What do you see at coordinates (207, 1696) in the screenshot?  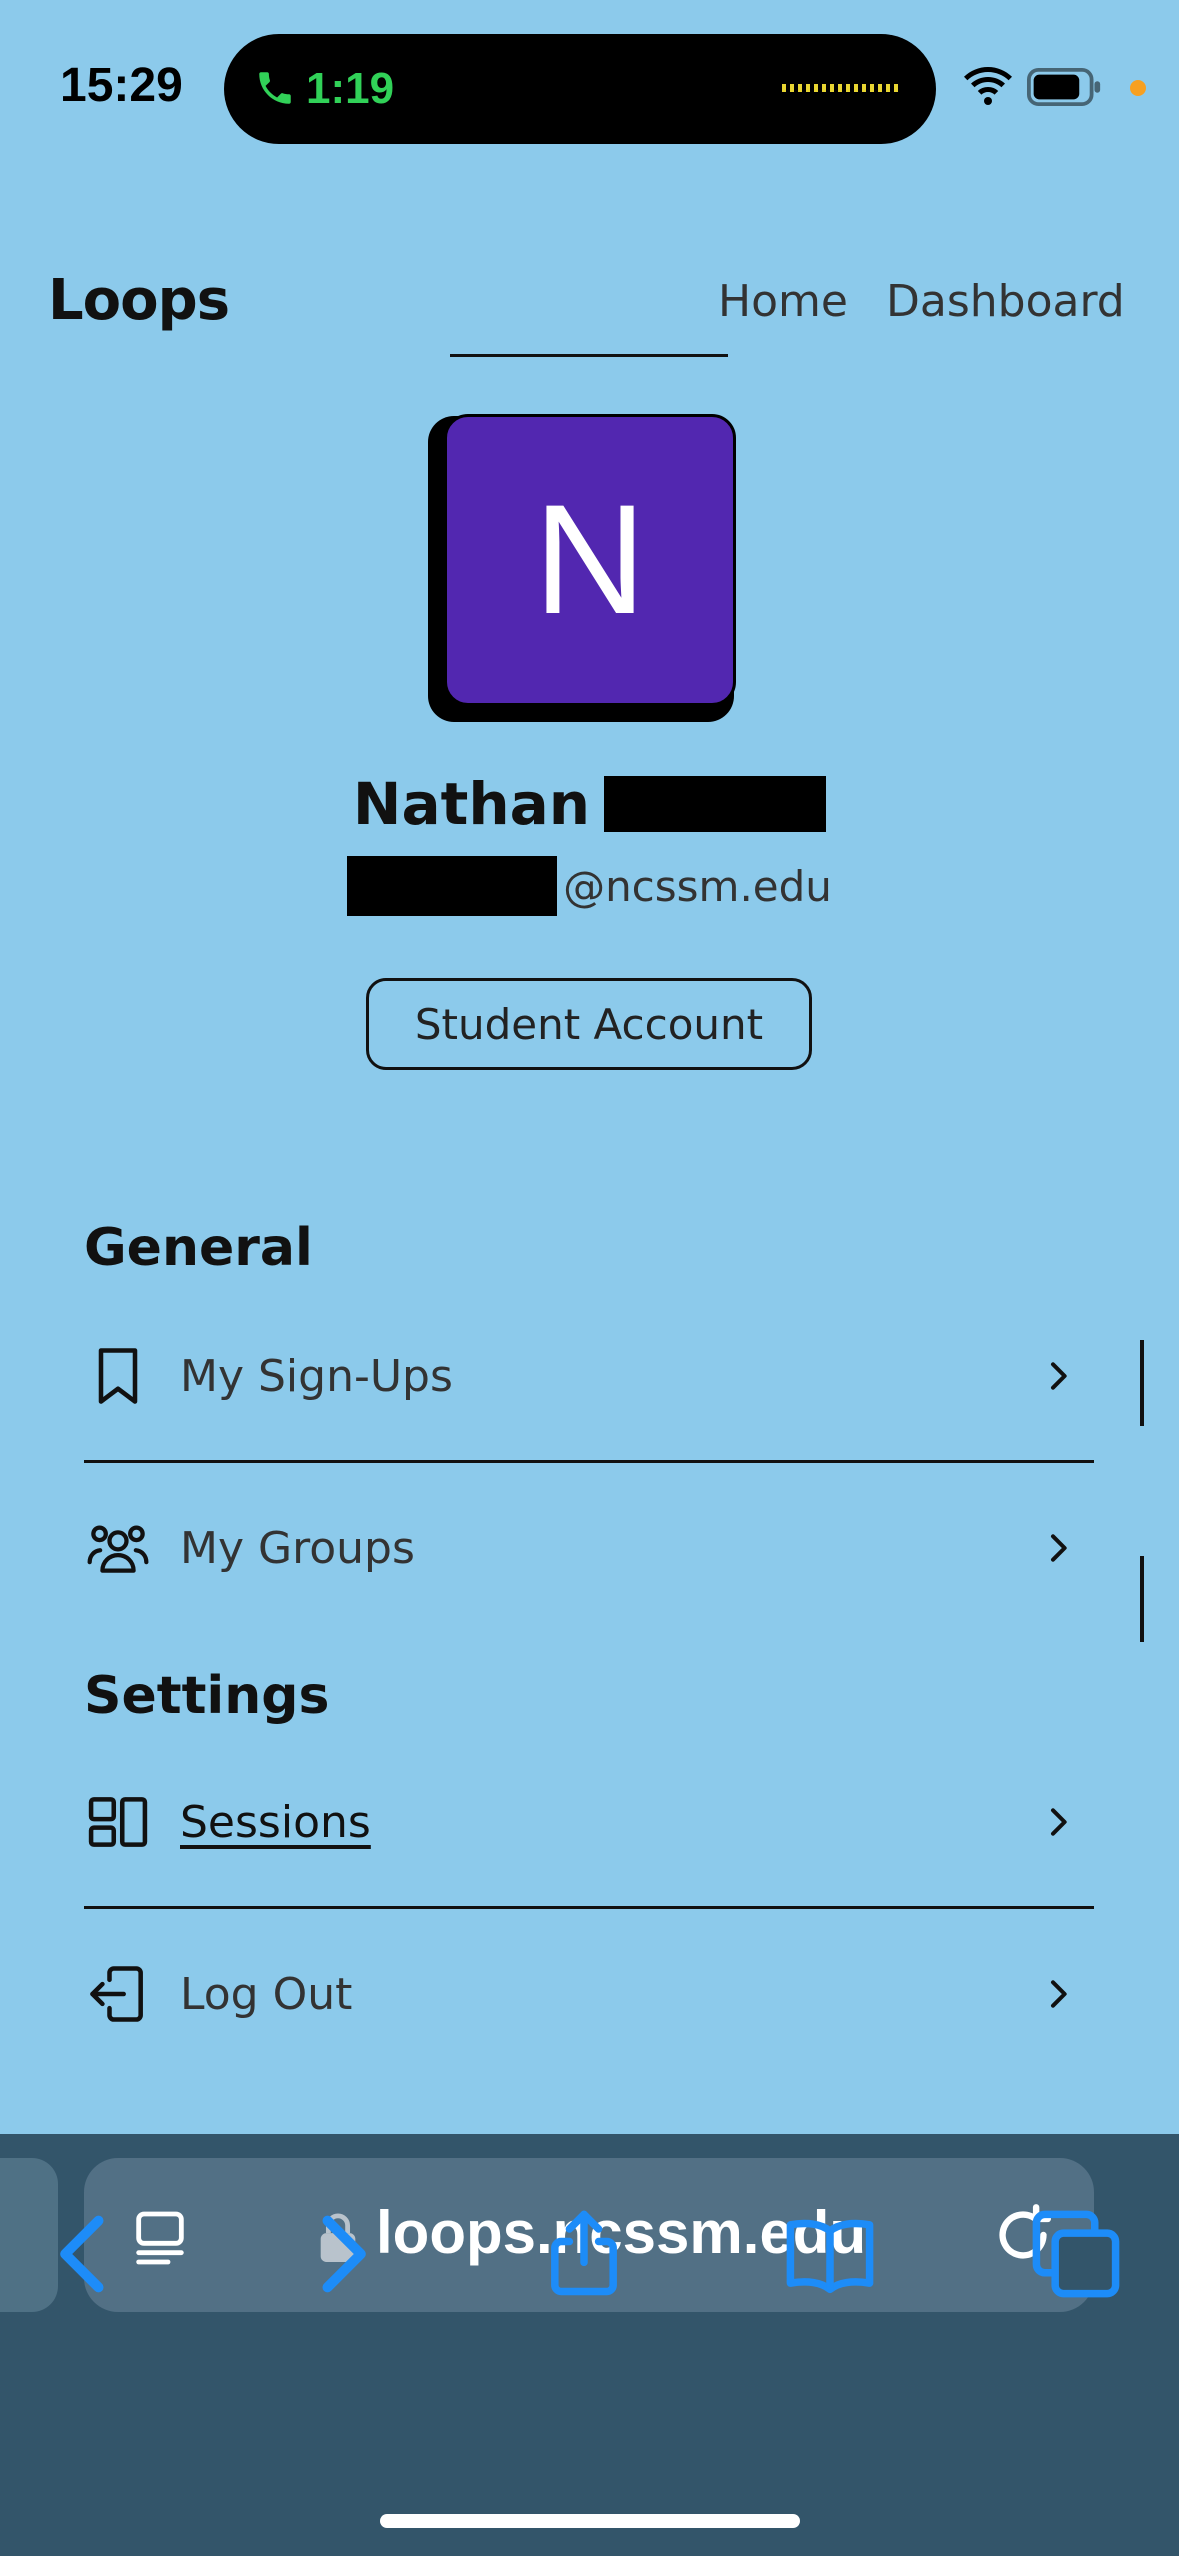 I see `section-title-settings: Settings` at bounding box center [207, 1696].